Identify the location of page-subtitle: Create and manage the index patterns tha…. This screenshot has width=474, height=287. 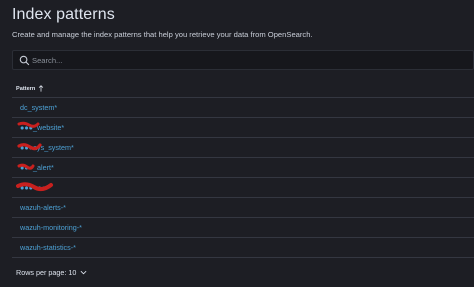
(162, 34).